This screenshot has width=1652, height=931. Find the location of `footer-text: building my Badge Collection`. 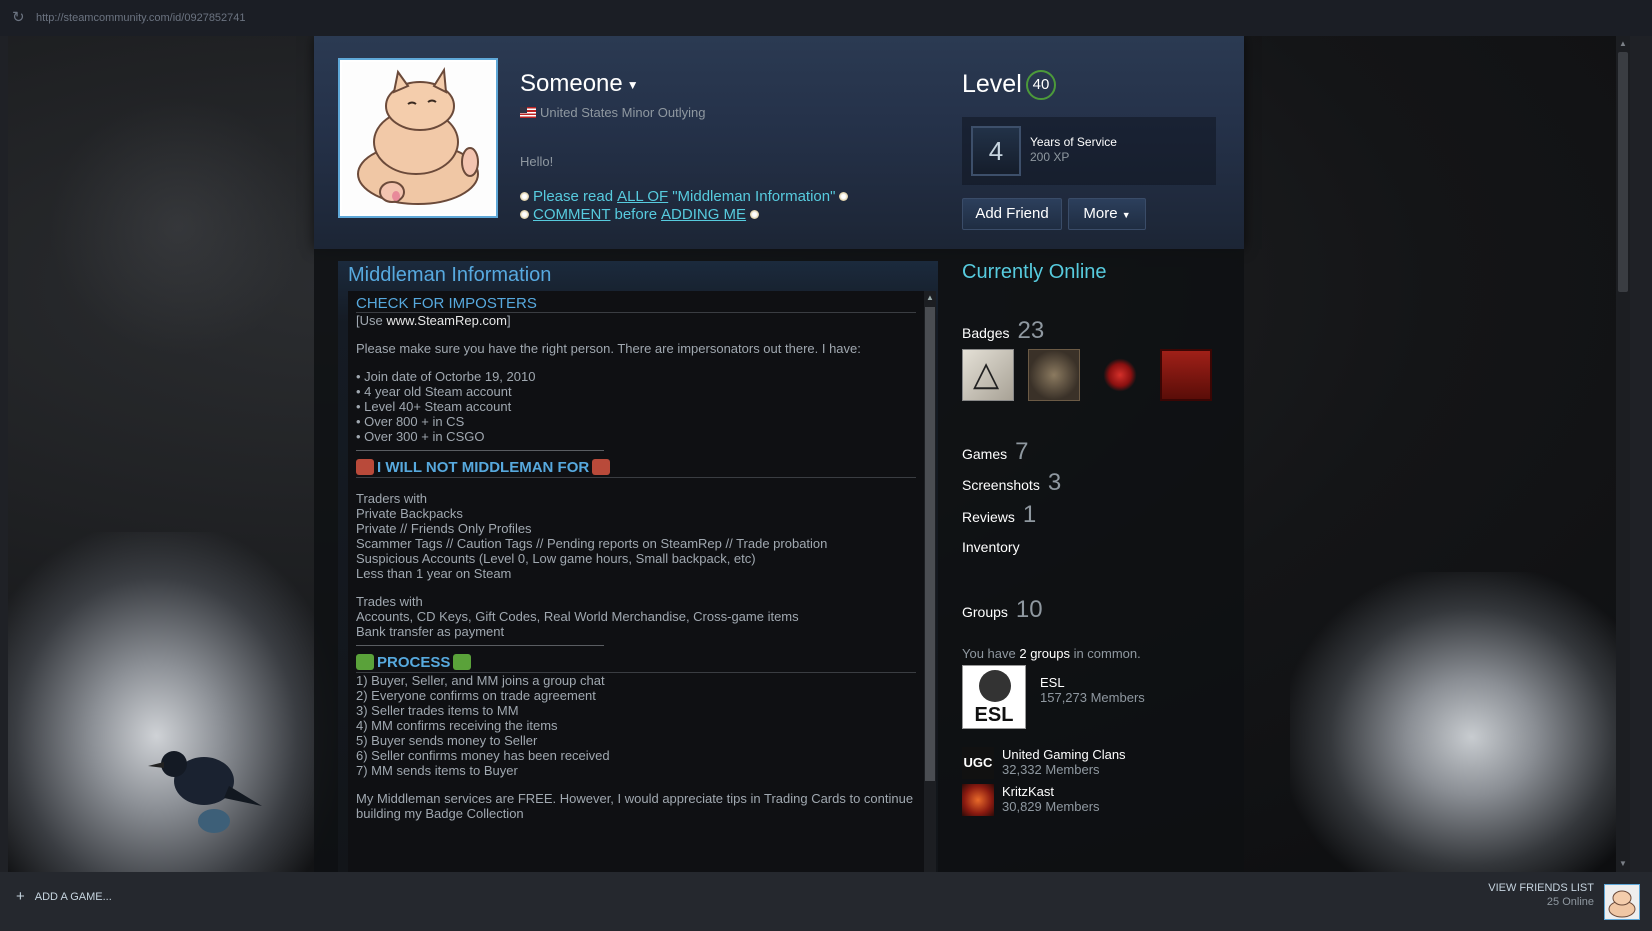

footer-text: building my Badge Collection is located at coordinates (440, 813).